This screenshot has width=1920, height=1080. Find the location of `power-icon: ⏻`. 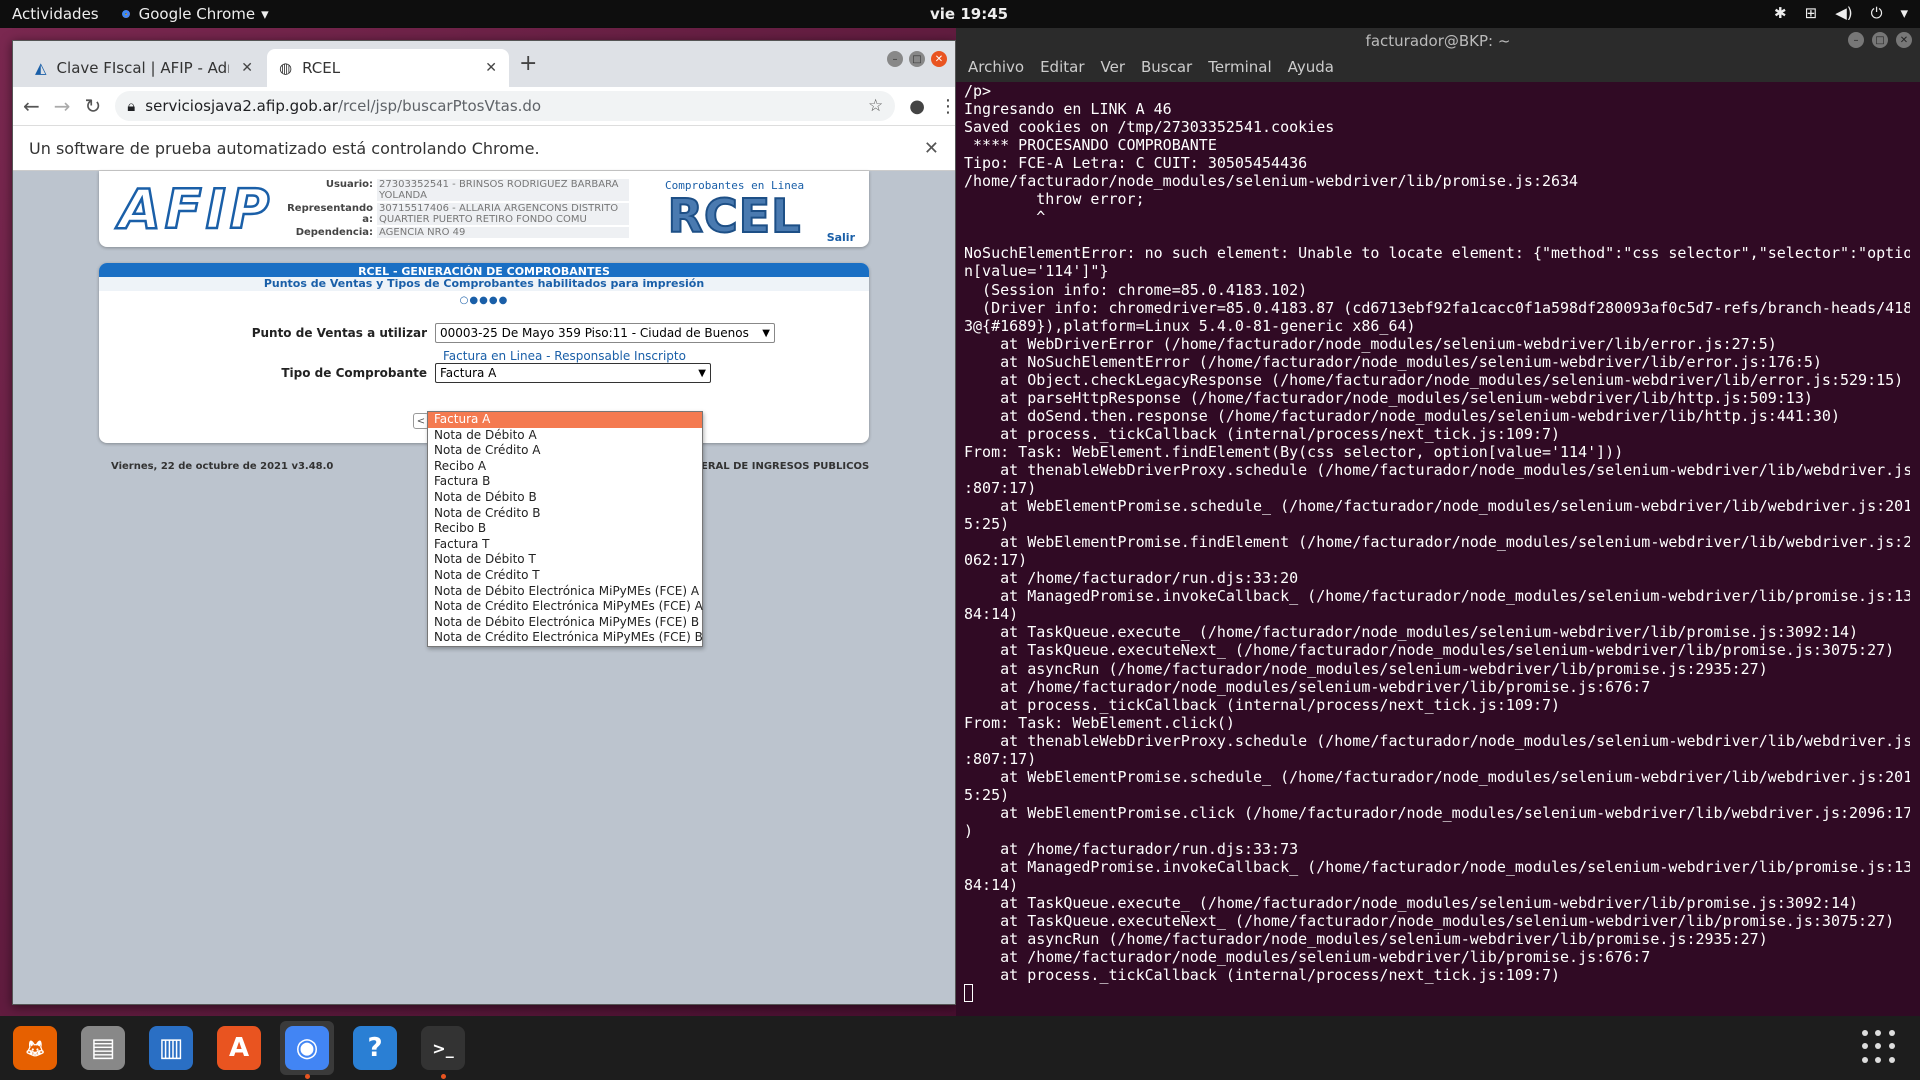

power-icon: ⏻ is located at coordinates (1877, 13).